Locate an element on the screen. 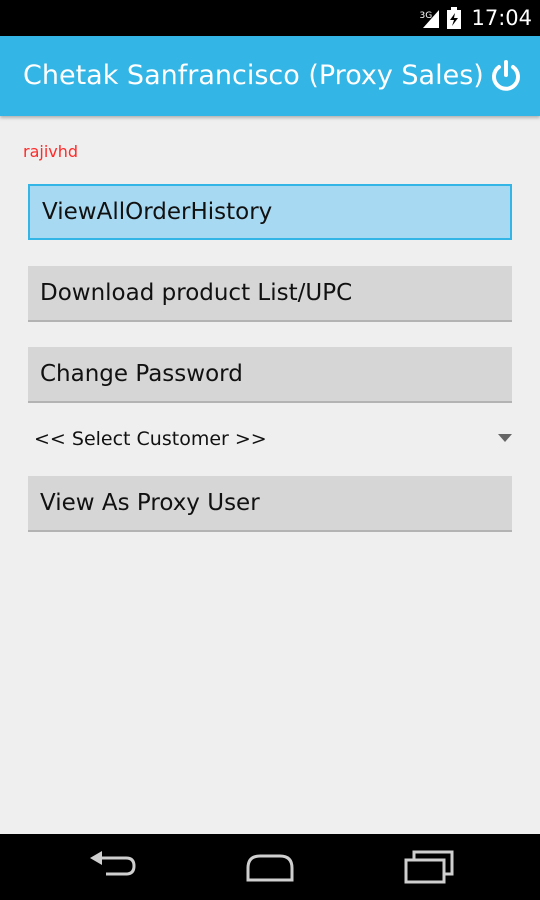  logout-button is located at coordinates (506, 76).